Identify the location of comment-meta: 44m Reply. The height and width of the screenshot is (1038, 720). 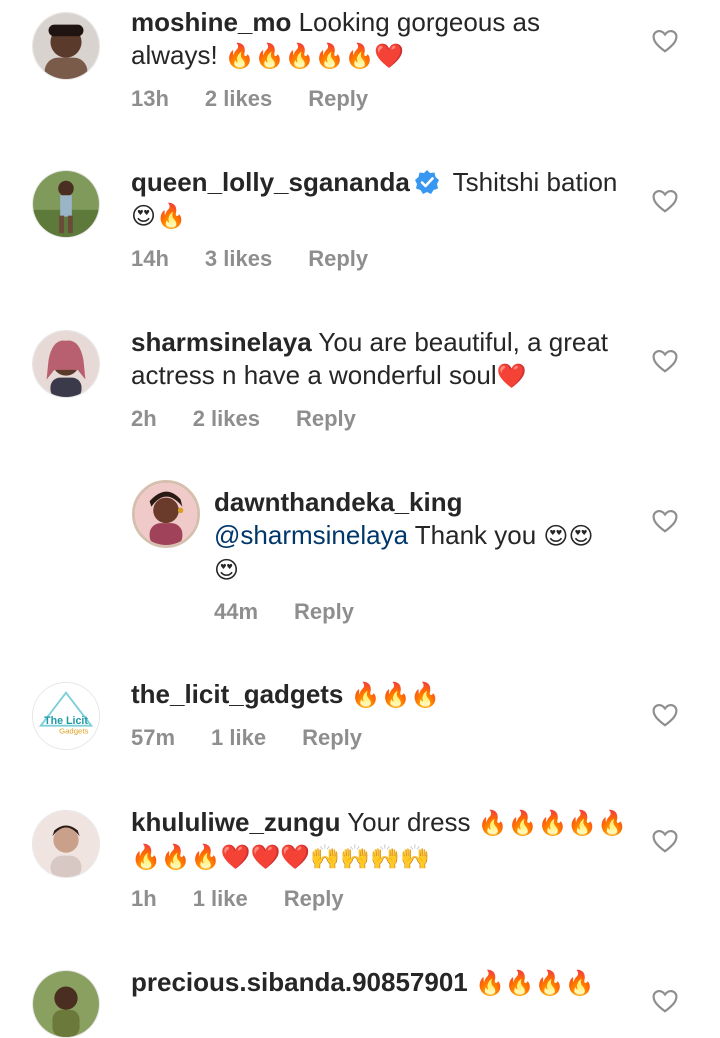
(302, 612).